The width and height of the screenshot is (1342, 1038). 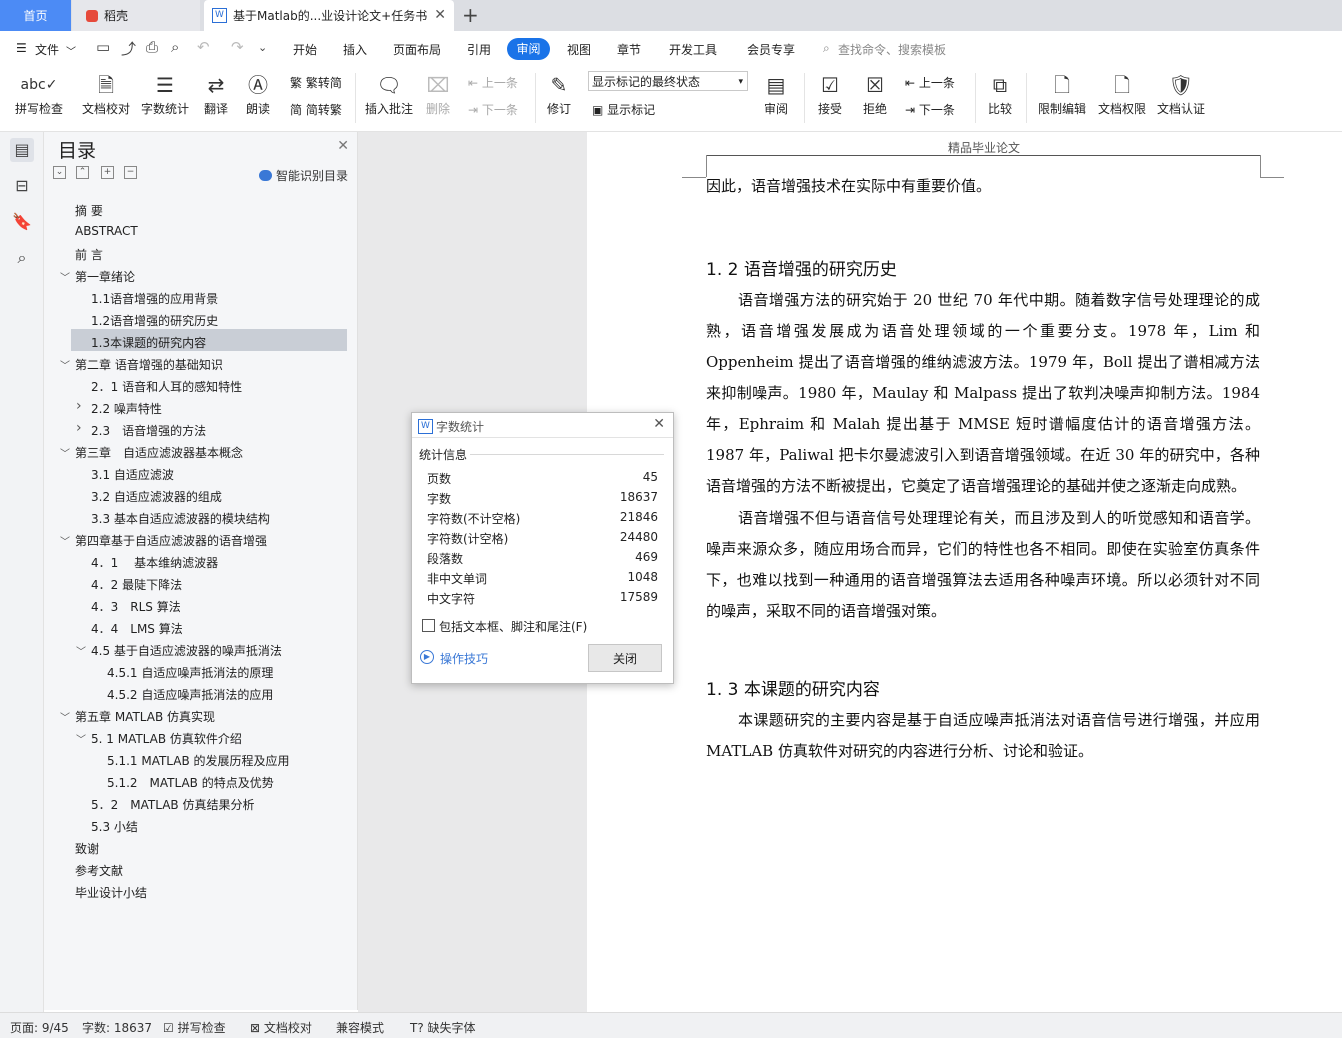 I want to click on toc-item: 致谢, so click(x=87, y=848).